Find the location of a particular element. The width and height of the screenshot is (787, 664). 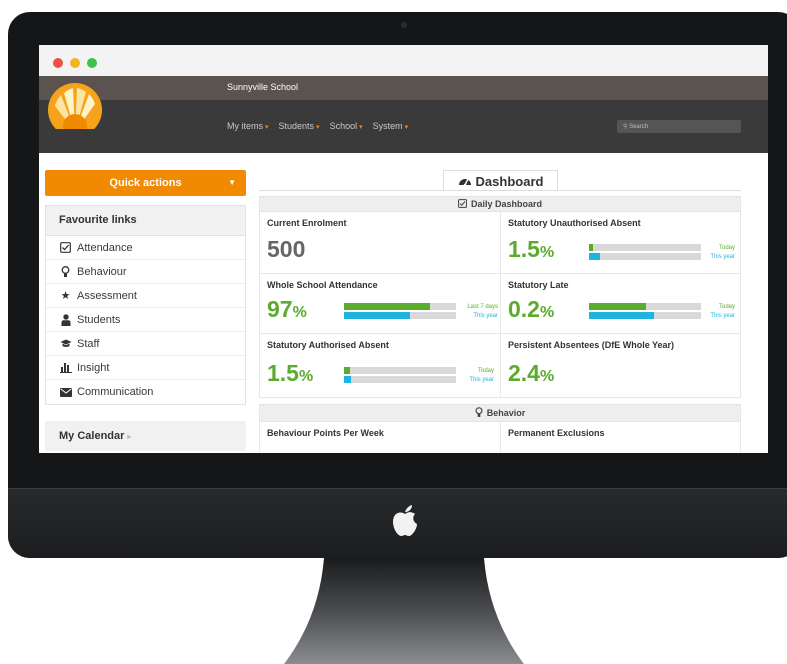

envelope-icon is located at coordinates (65, 392).